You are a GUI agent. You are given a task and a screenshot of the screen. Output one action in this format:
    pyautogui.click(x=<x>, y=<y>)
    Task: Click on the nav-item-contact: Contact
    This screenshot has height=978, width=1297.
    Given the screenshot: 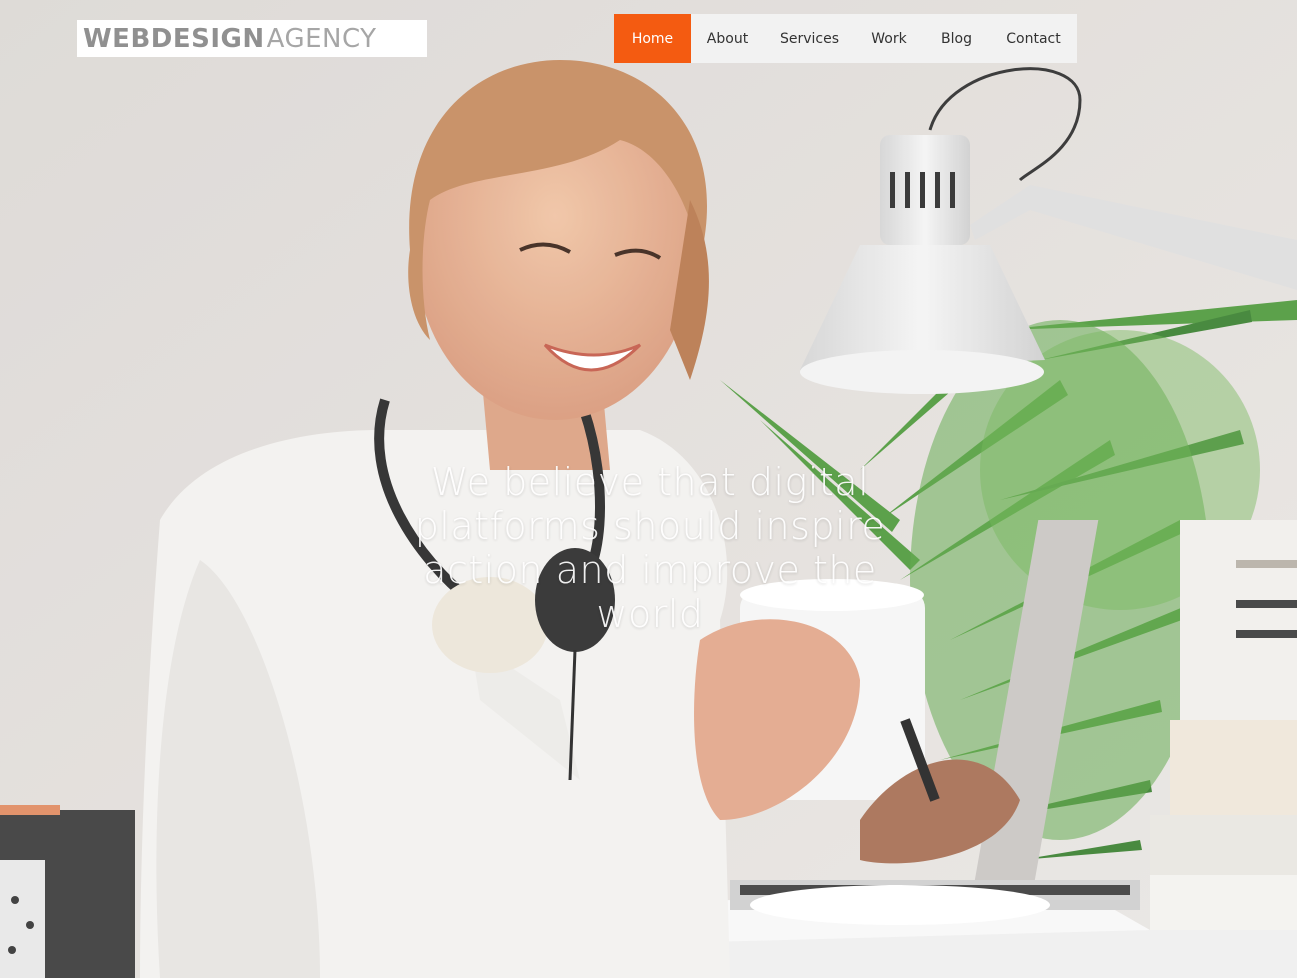 What is the action you would take?
    pyautogui.click(x=1033, y=38)
    